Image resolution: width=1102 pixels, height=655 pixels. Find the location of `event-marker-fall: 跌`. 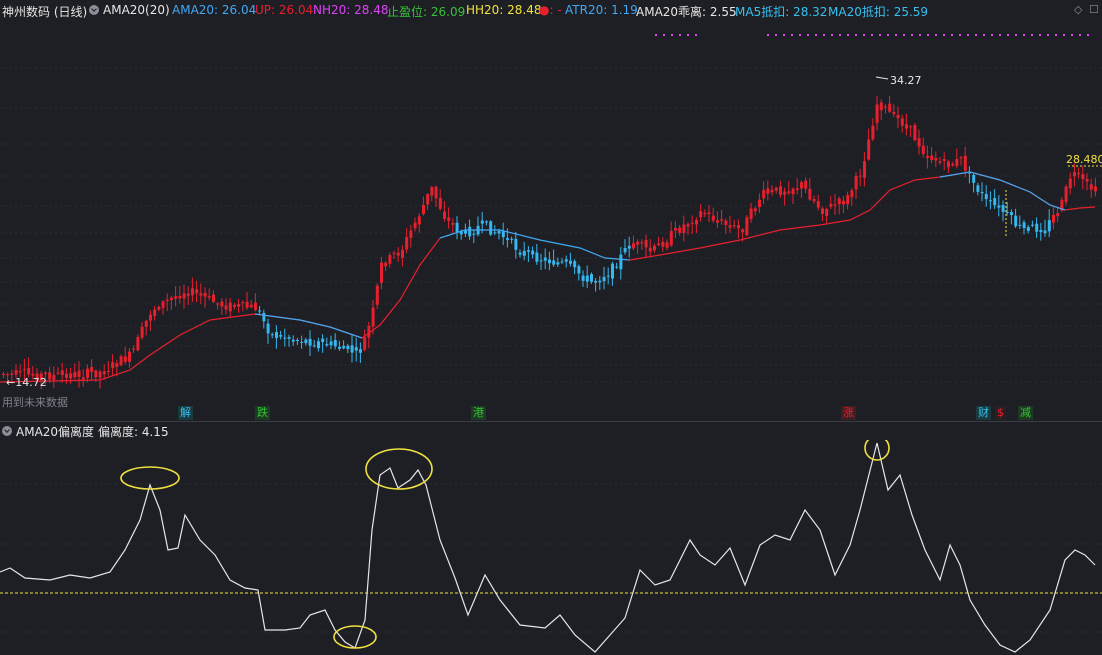

event-marker-fall: 跌 is located at coordinates (262, 413).